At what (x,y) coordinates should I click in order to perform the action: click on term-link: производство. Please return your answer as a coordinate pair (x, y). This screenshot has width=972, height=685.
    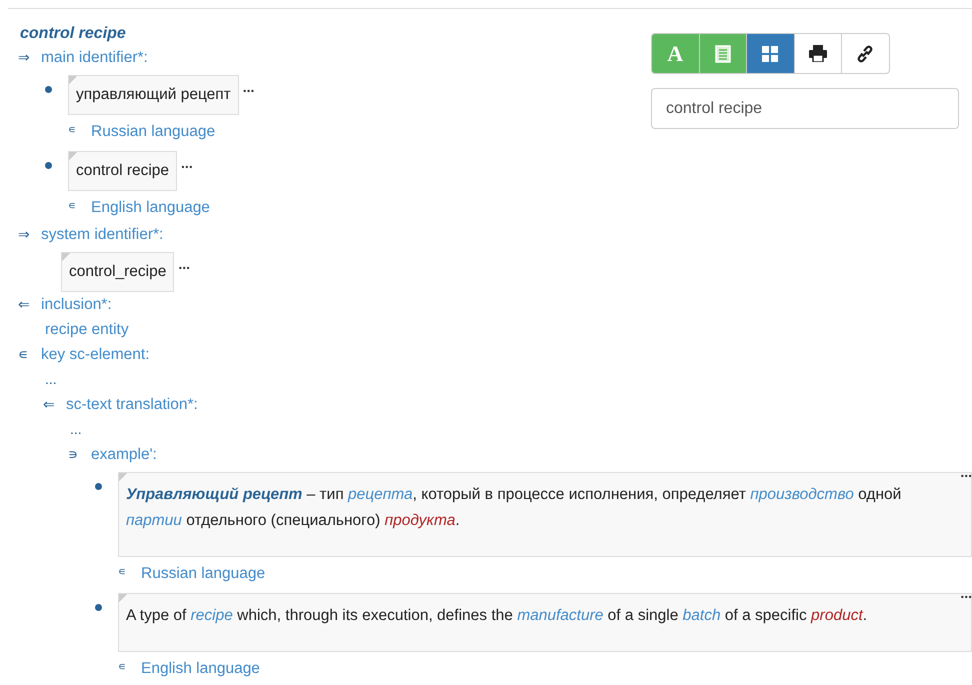
    Looking at the image, I should click on (802, 494).